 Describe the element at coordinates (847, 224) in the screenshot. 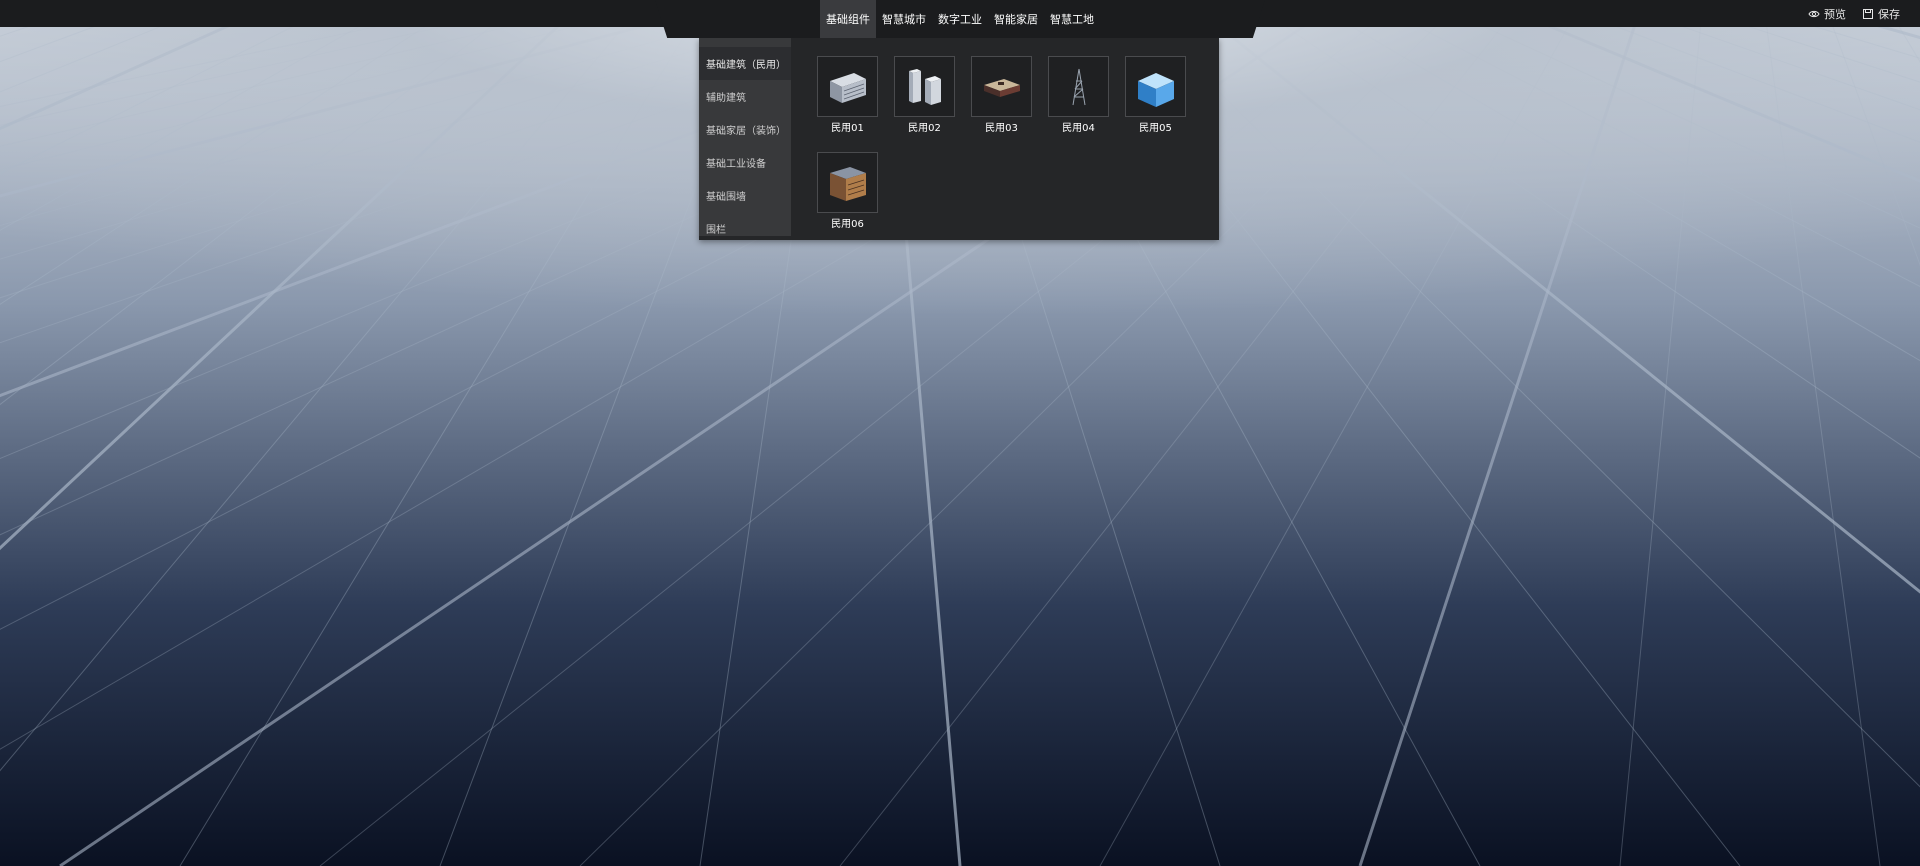

I see `component-label: 民用06` at that location.